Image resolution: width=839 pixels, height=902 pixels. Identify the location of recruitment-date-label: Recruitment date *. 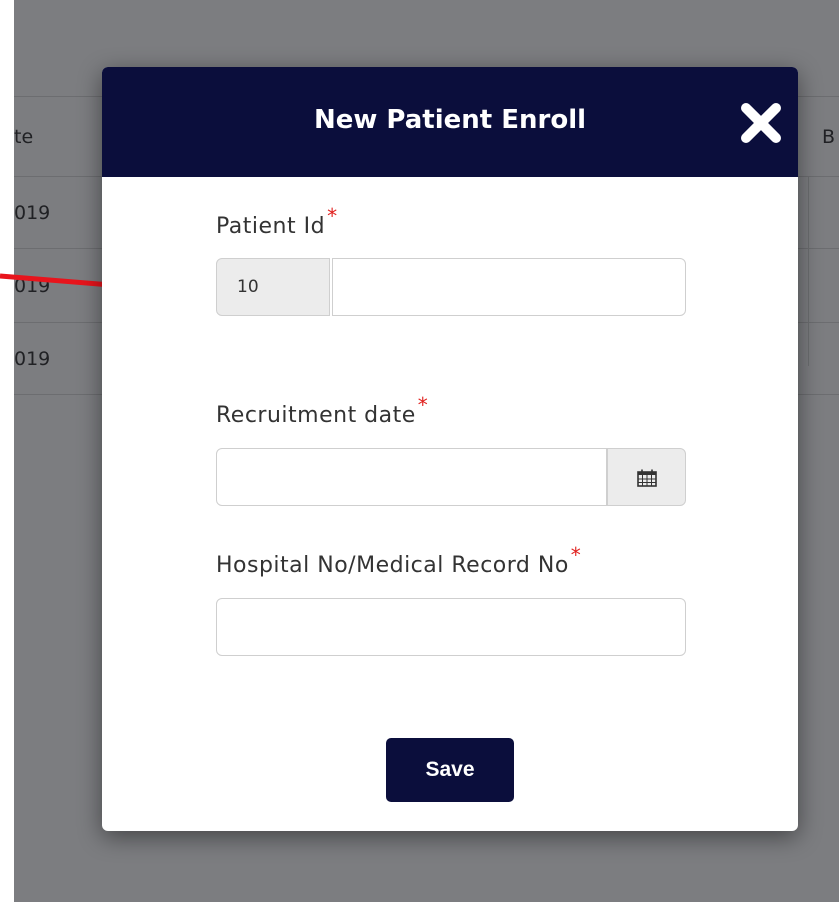
(322, 410).